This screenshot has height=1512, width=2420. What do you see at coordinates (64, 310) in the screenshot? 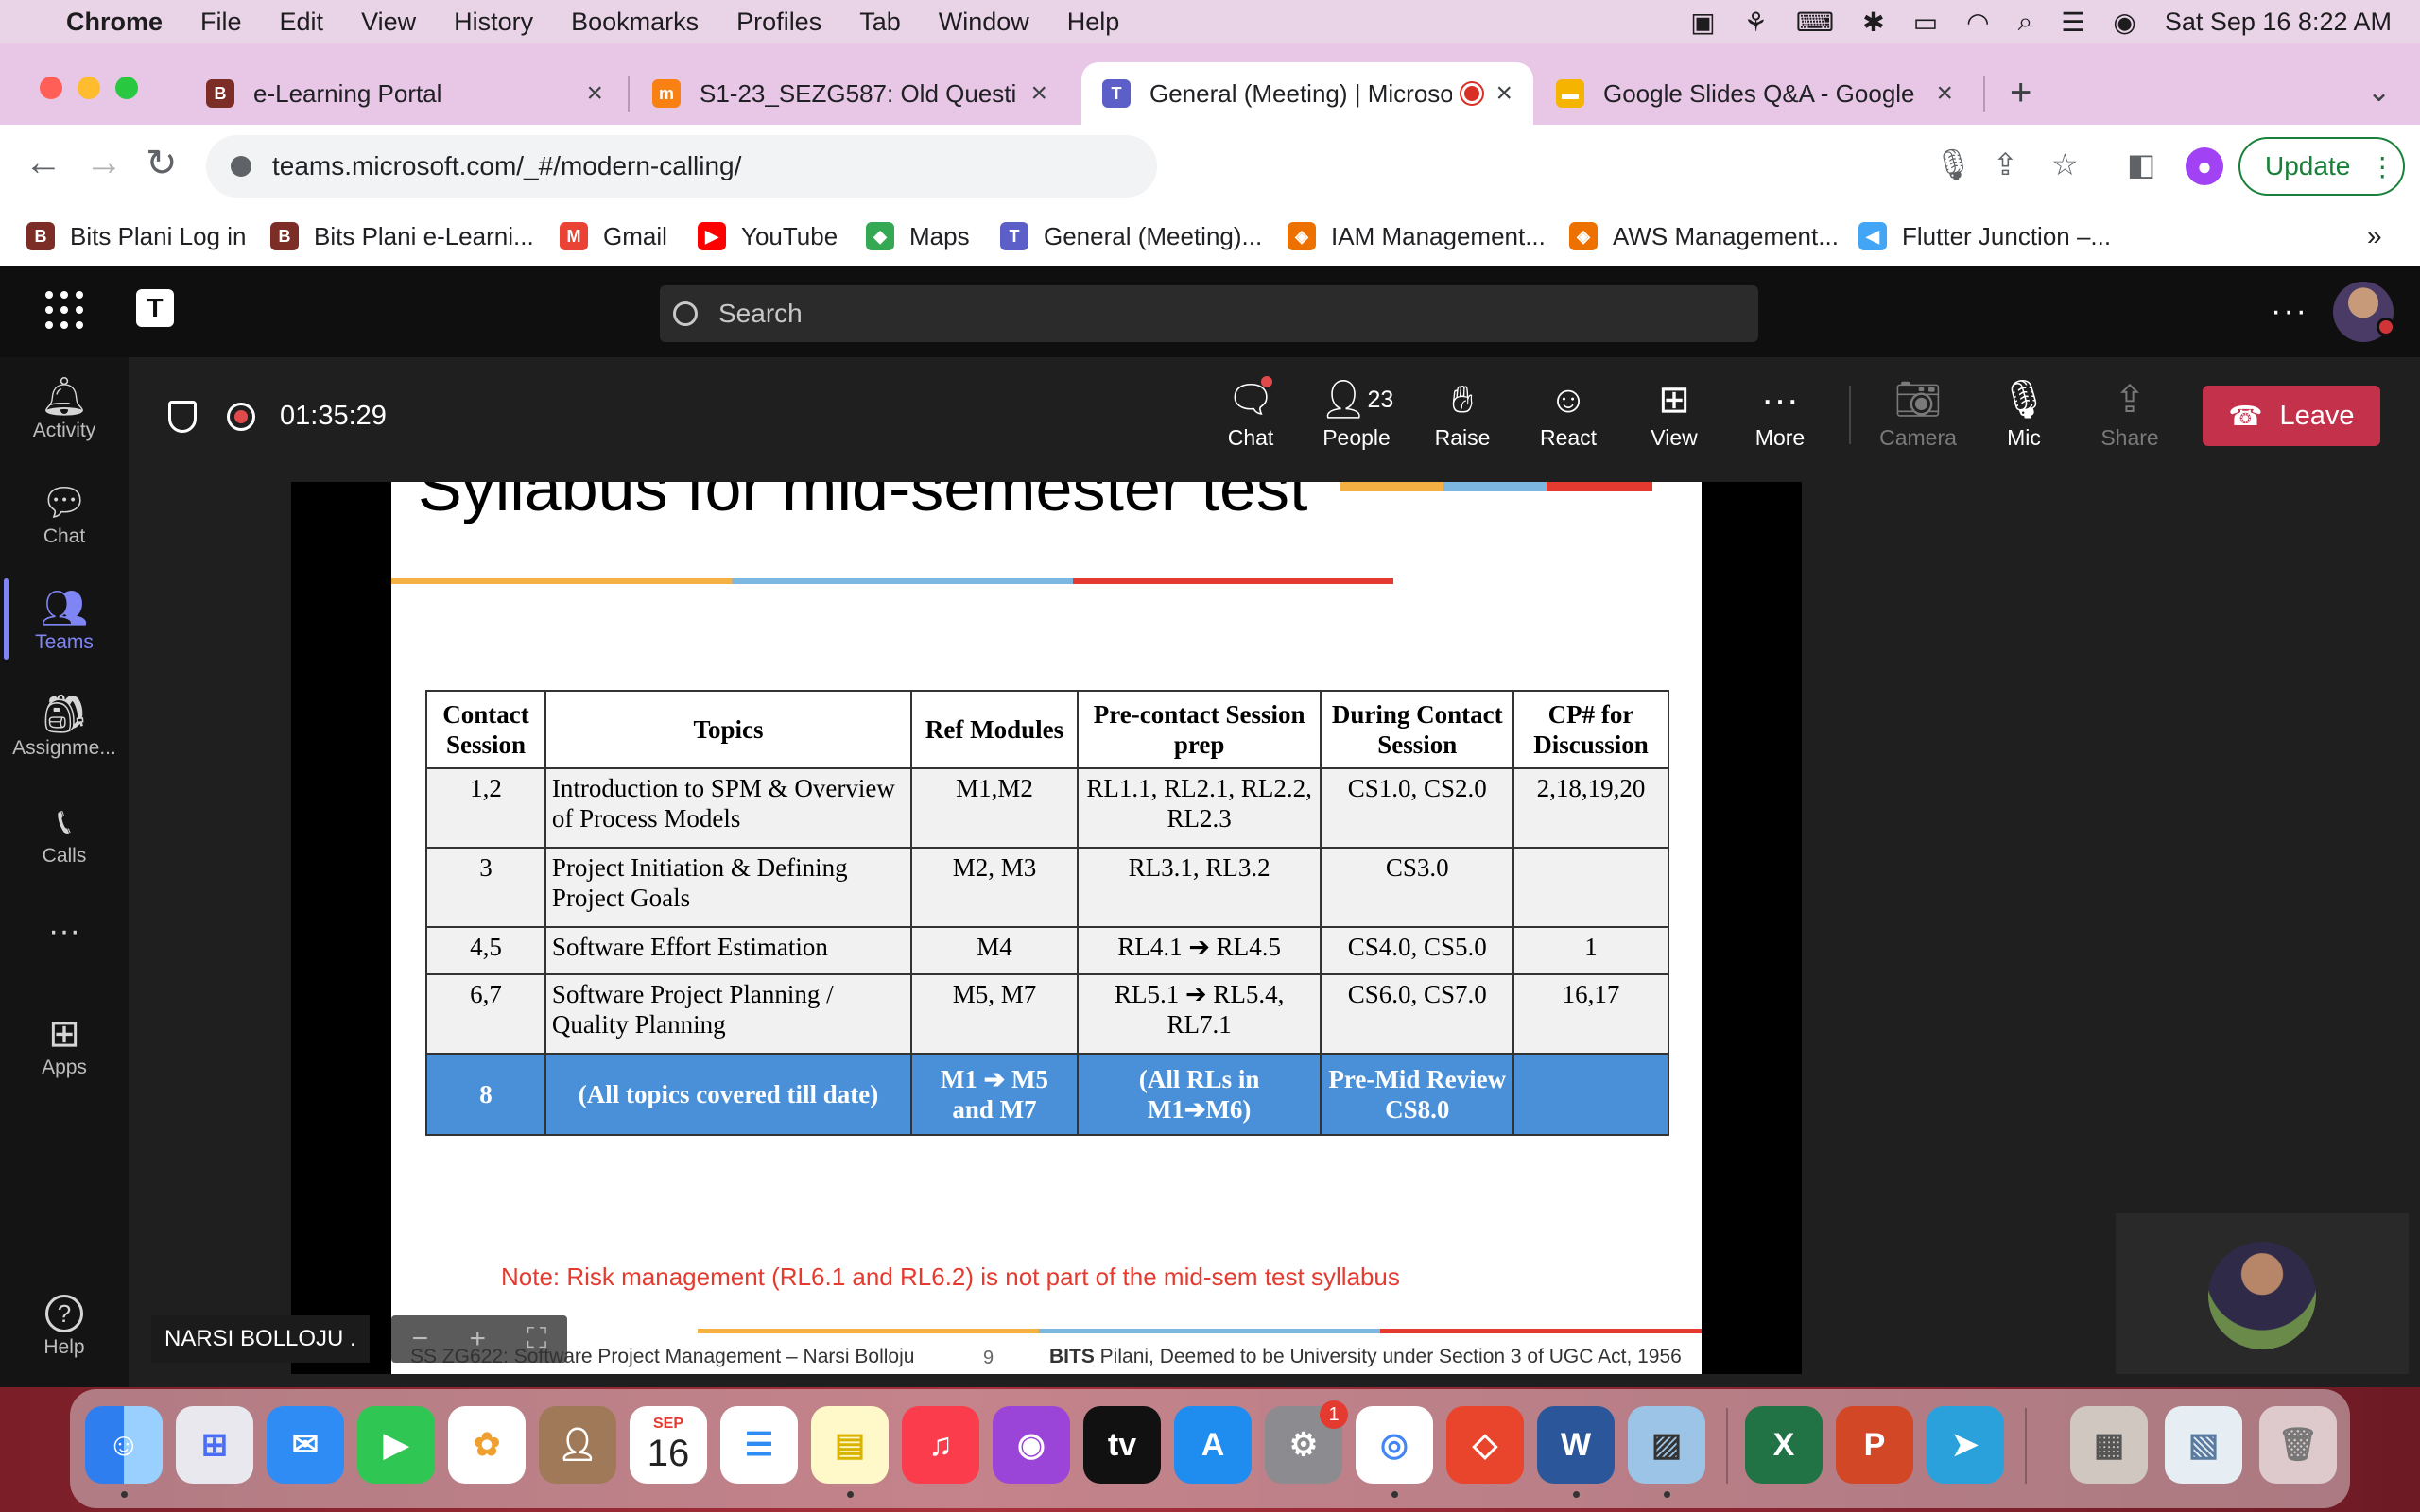
I see `app-launcher-waffle-icon` at bounding box center [64, 310].